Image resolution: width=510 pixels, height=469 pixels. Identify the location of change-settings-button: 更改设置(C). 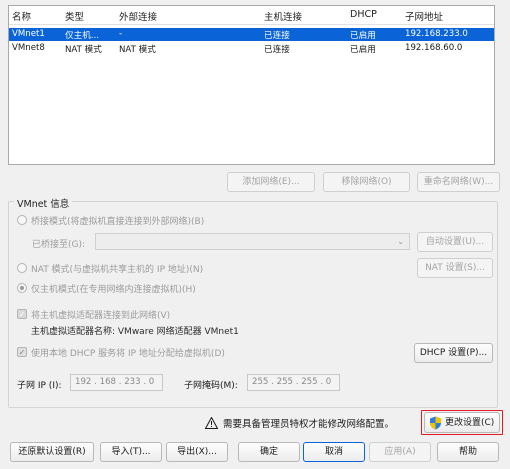
(462, 422).